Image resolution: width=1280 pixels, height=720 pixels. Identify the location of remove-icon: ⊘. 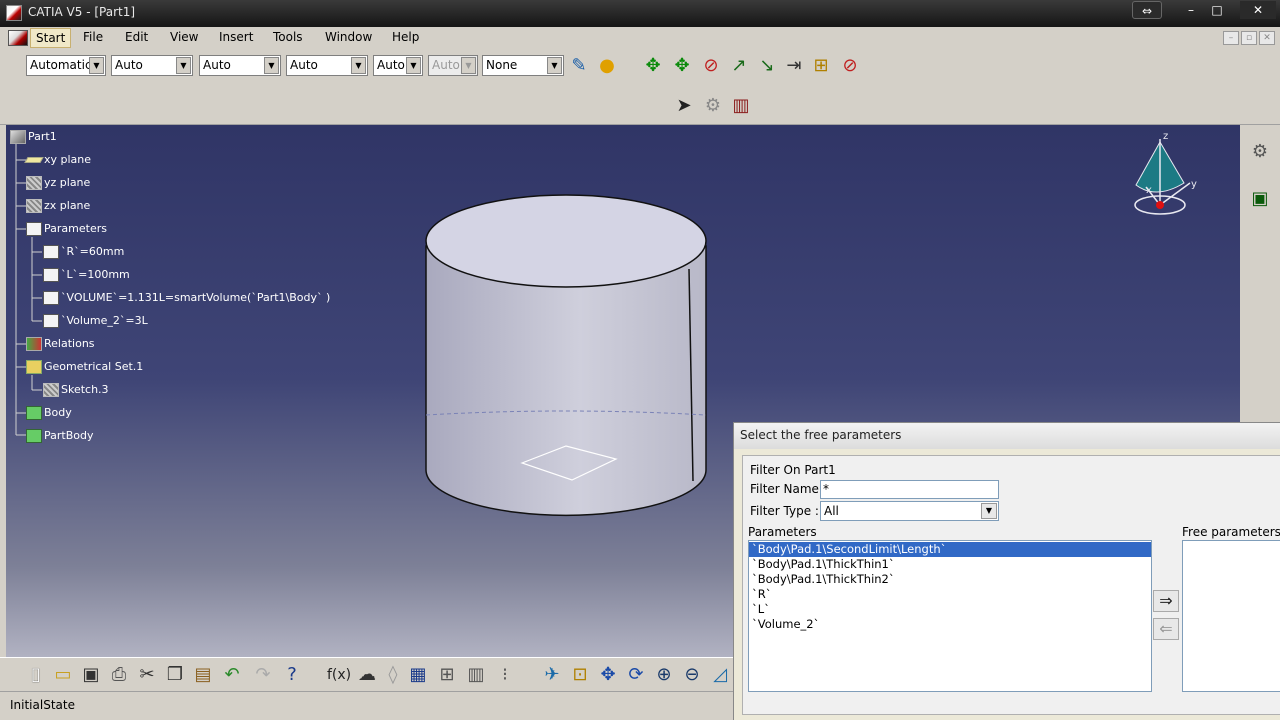
(711, 66).